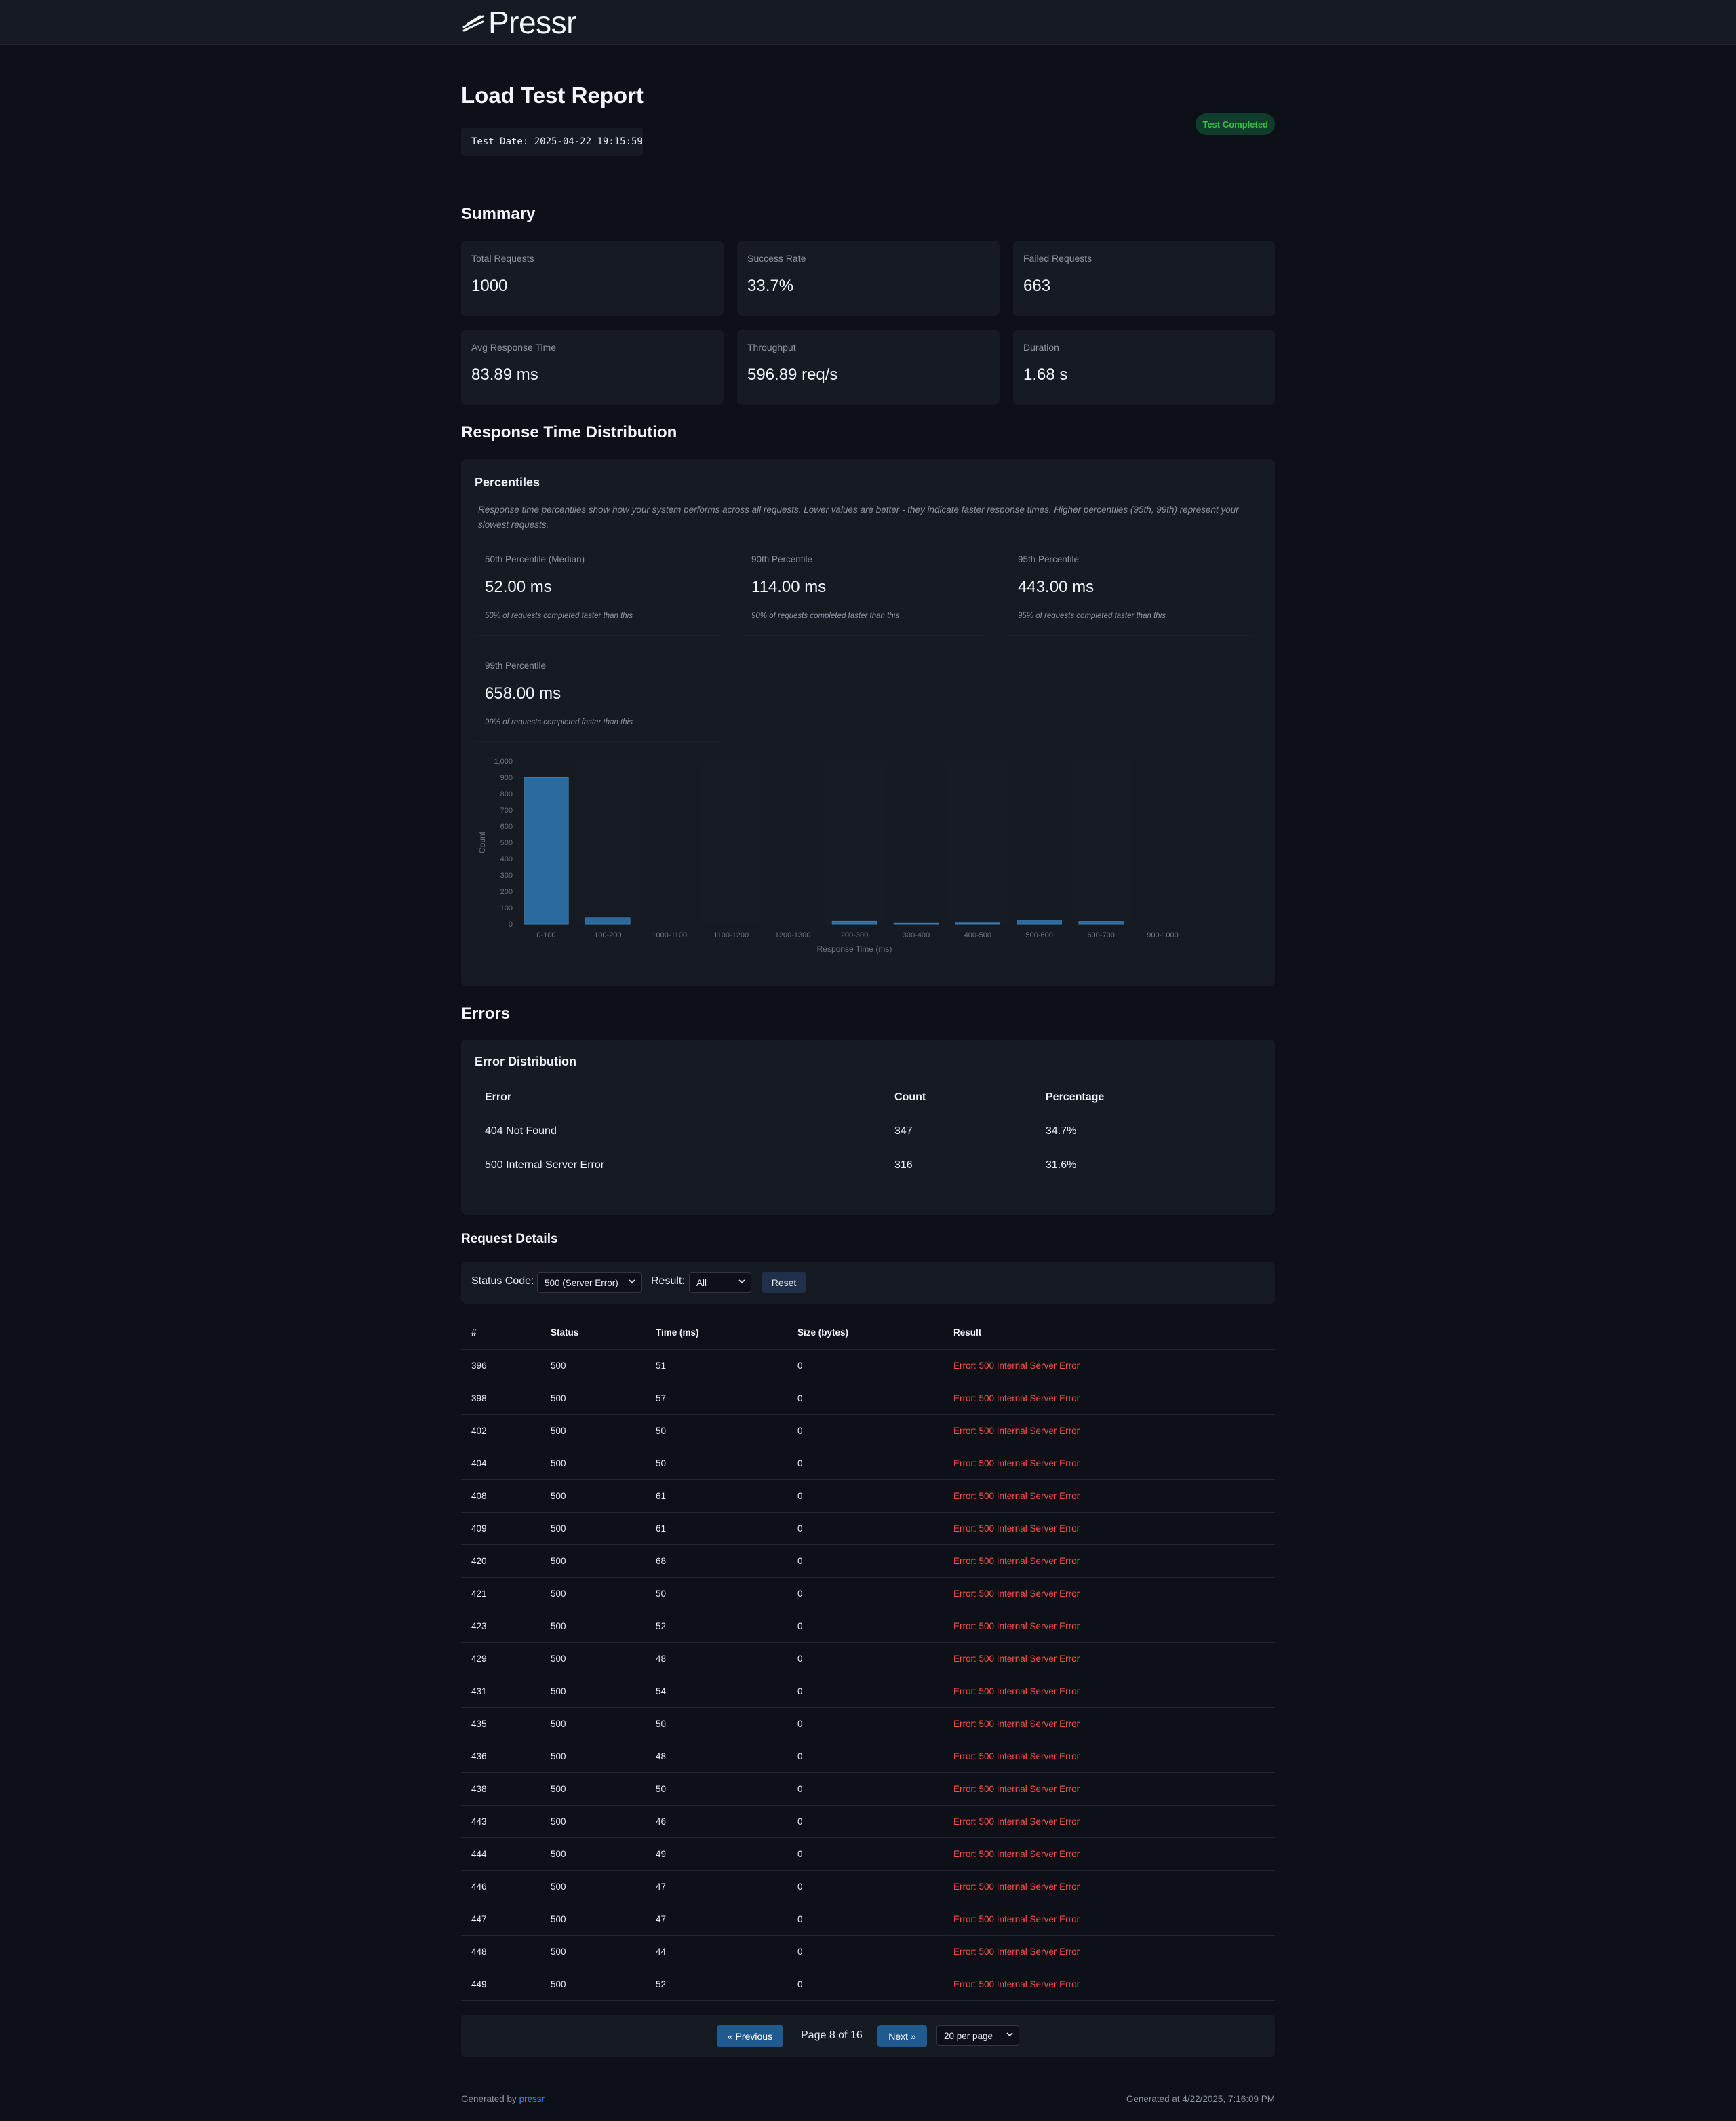 This screenshot has width=1736, height=2121. I want to click on error-name: 404 Not Found, so click(521, 1131).